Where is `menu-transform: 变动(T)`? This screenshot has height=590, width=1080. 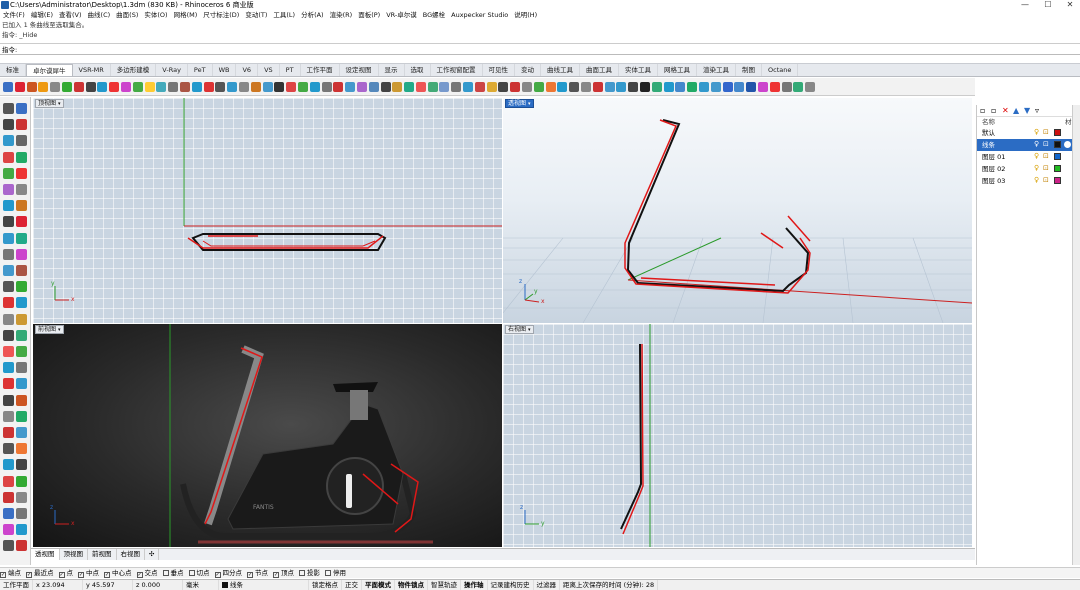
menu-transform: 变动(T) is located at coordinates (256, 15).